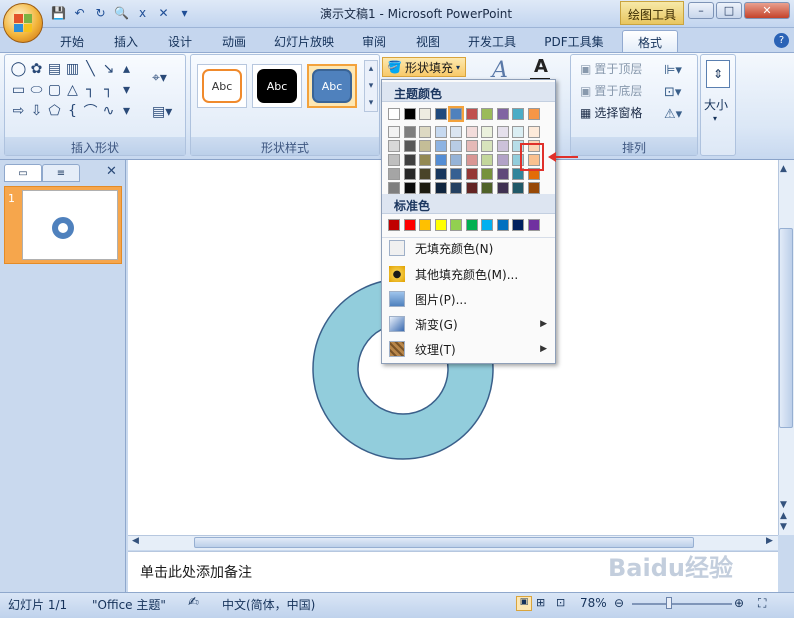 The height and width of the screenshot is (618, 794). What do you see at coordinates (135, 541) in the screenshot?
I see `scroll-left-icon: ◀` at bounding box center [135, 541].